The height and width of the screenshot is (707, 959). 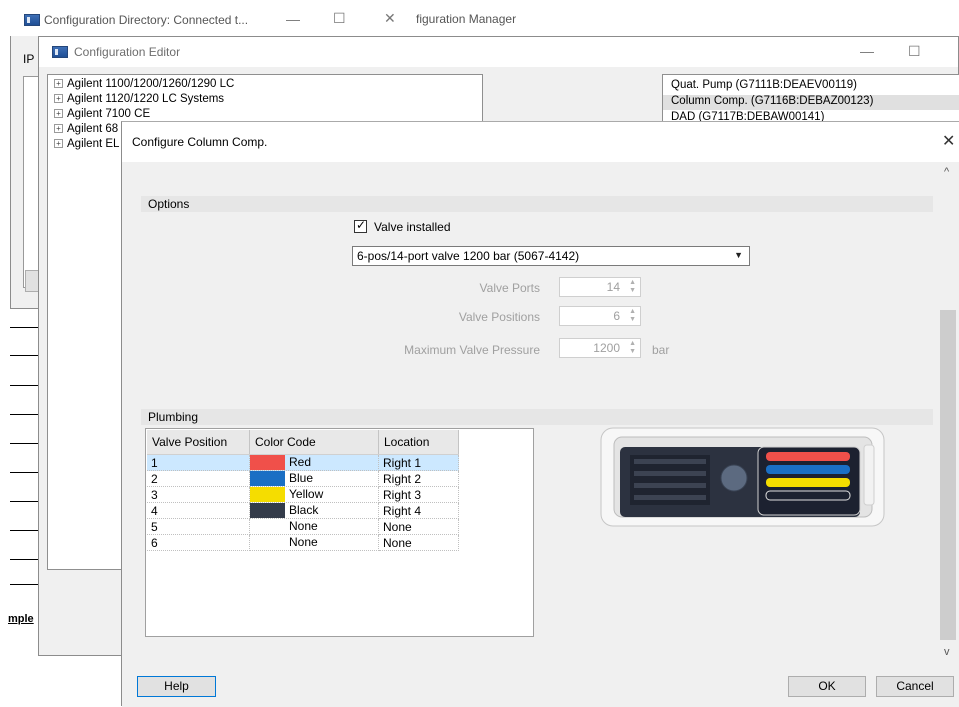 What do you see at coordinates (21, 619) in the screenshot?
I see `config-manager-side-label: mple` at bounding box center [21, 619].